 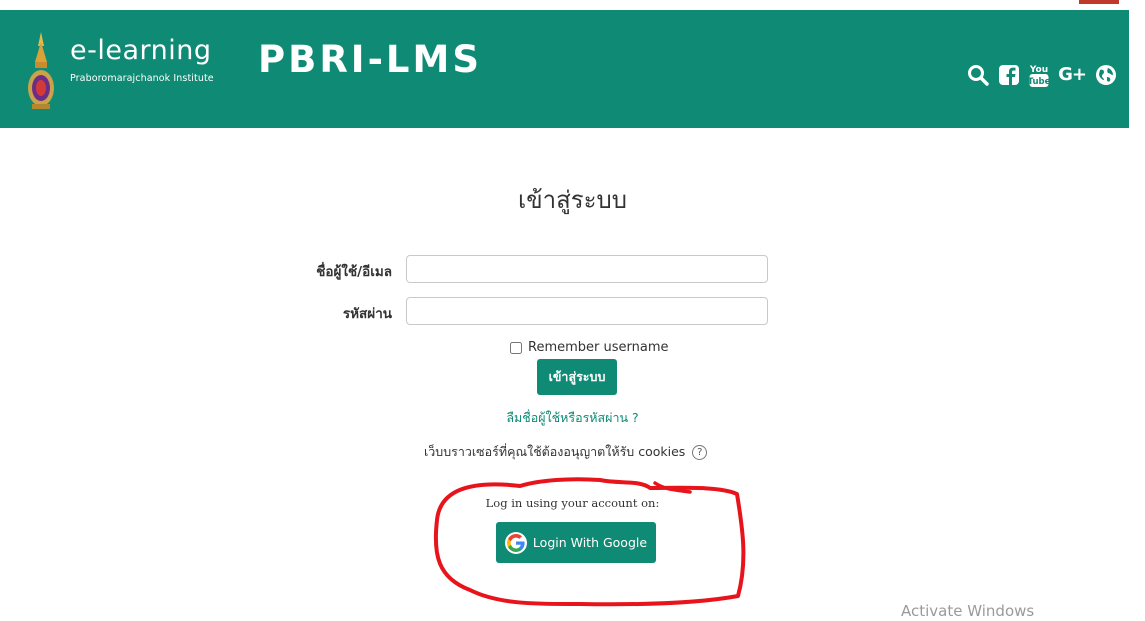 What do you see at coordinates (587, 311) in the screenshot?
I see `password-field` at bounding box center [587, 311].